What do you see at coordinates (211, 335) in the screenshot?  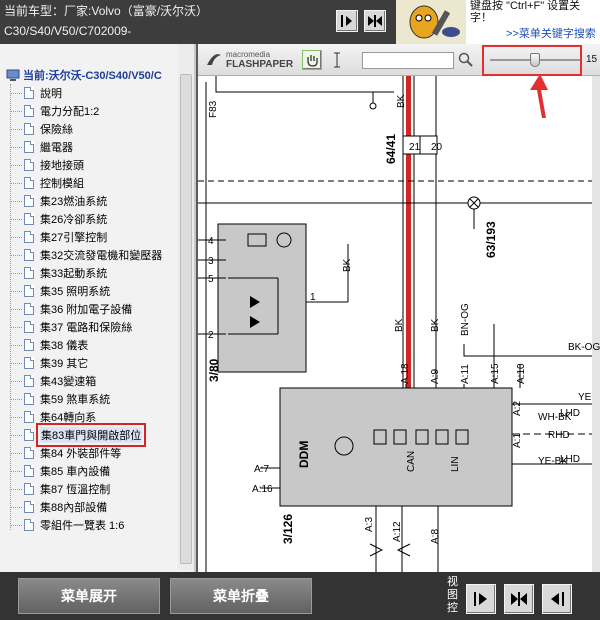 I see `diagram-label-pin2: 2` at bounding box center [211, 335].